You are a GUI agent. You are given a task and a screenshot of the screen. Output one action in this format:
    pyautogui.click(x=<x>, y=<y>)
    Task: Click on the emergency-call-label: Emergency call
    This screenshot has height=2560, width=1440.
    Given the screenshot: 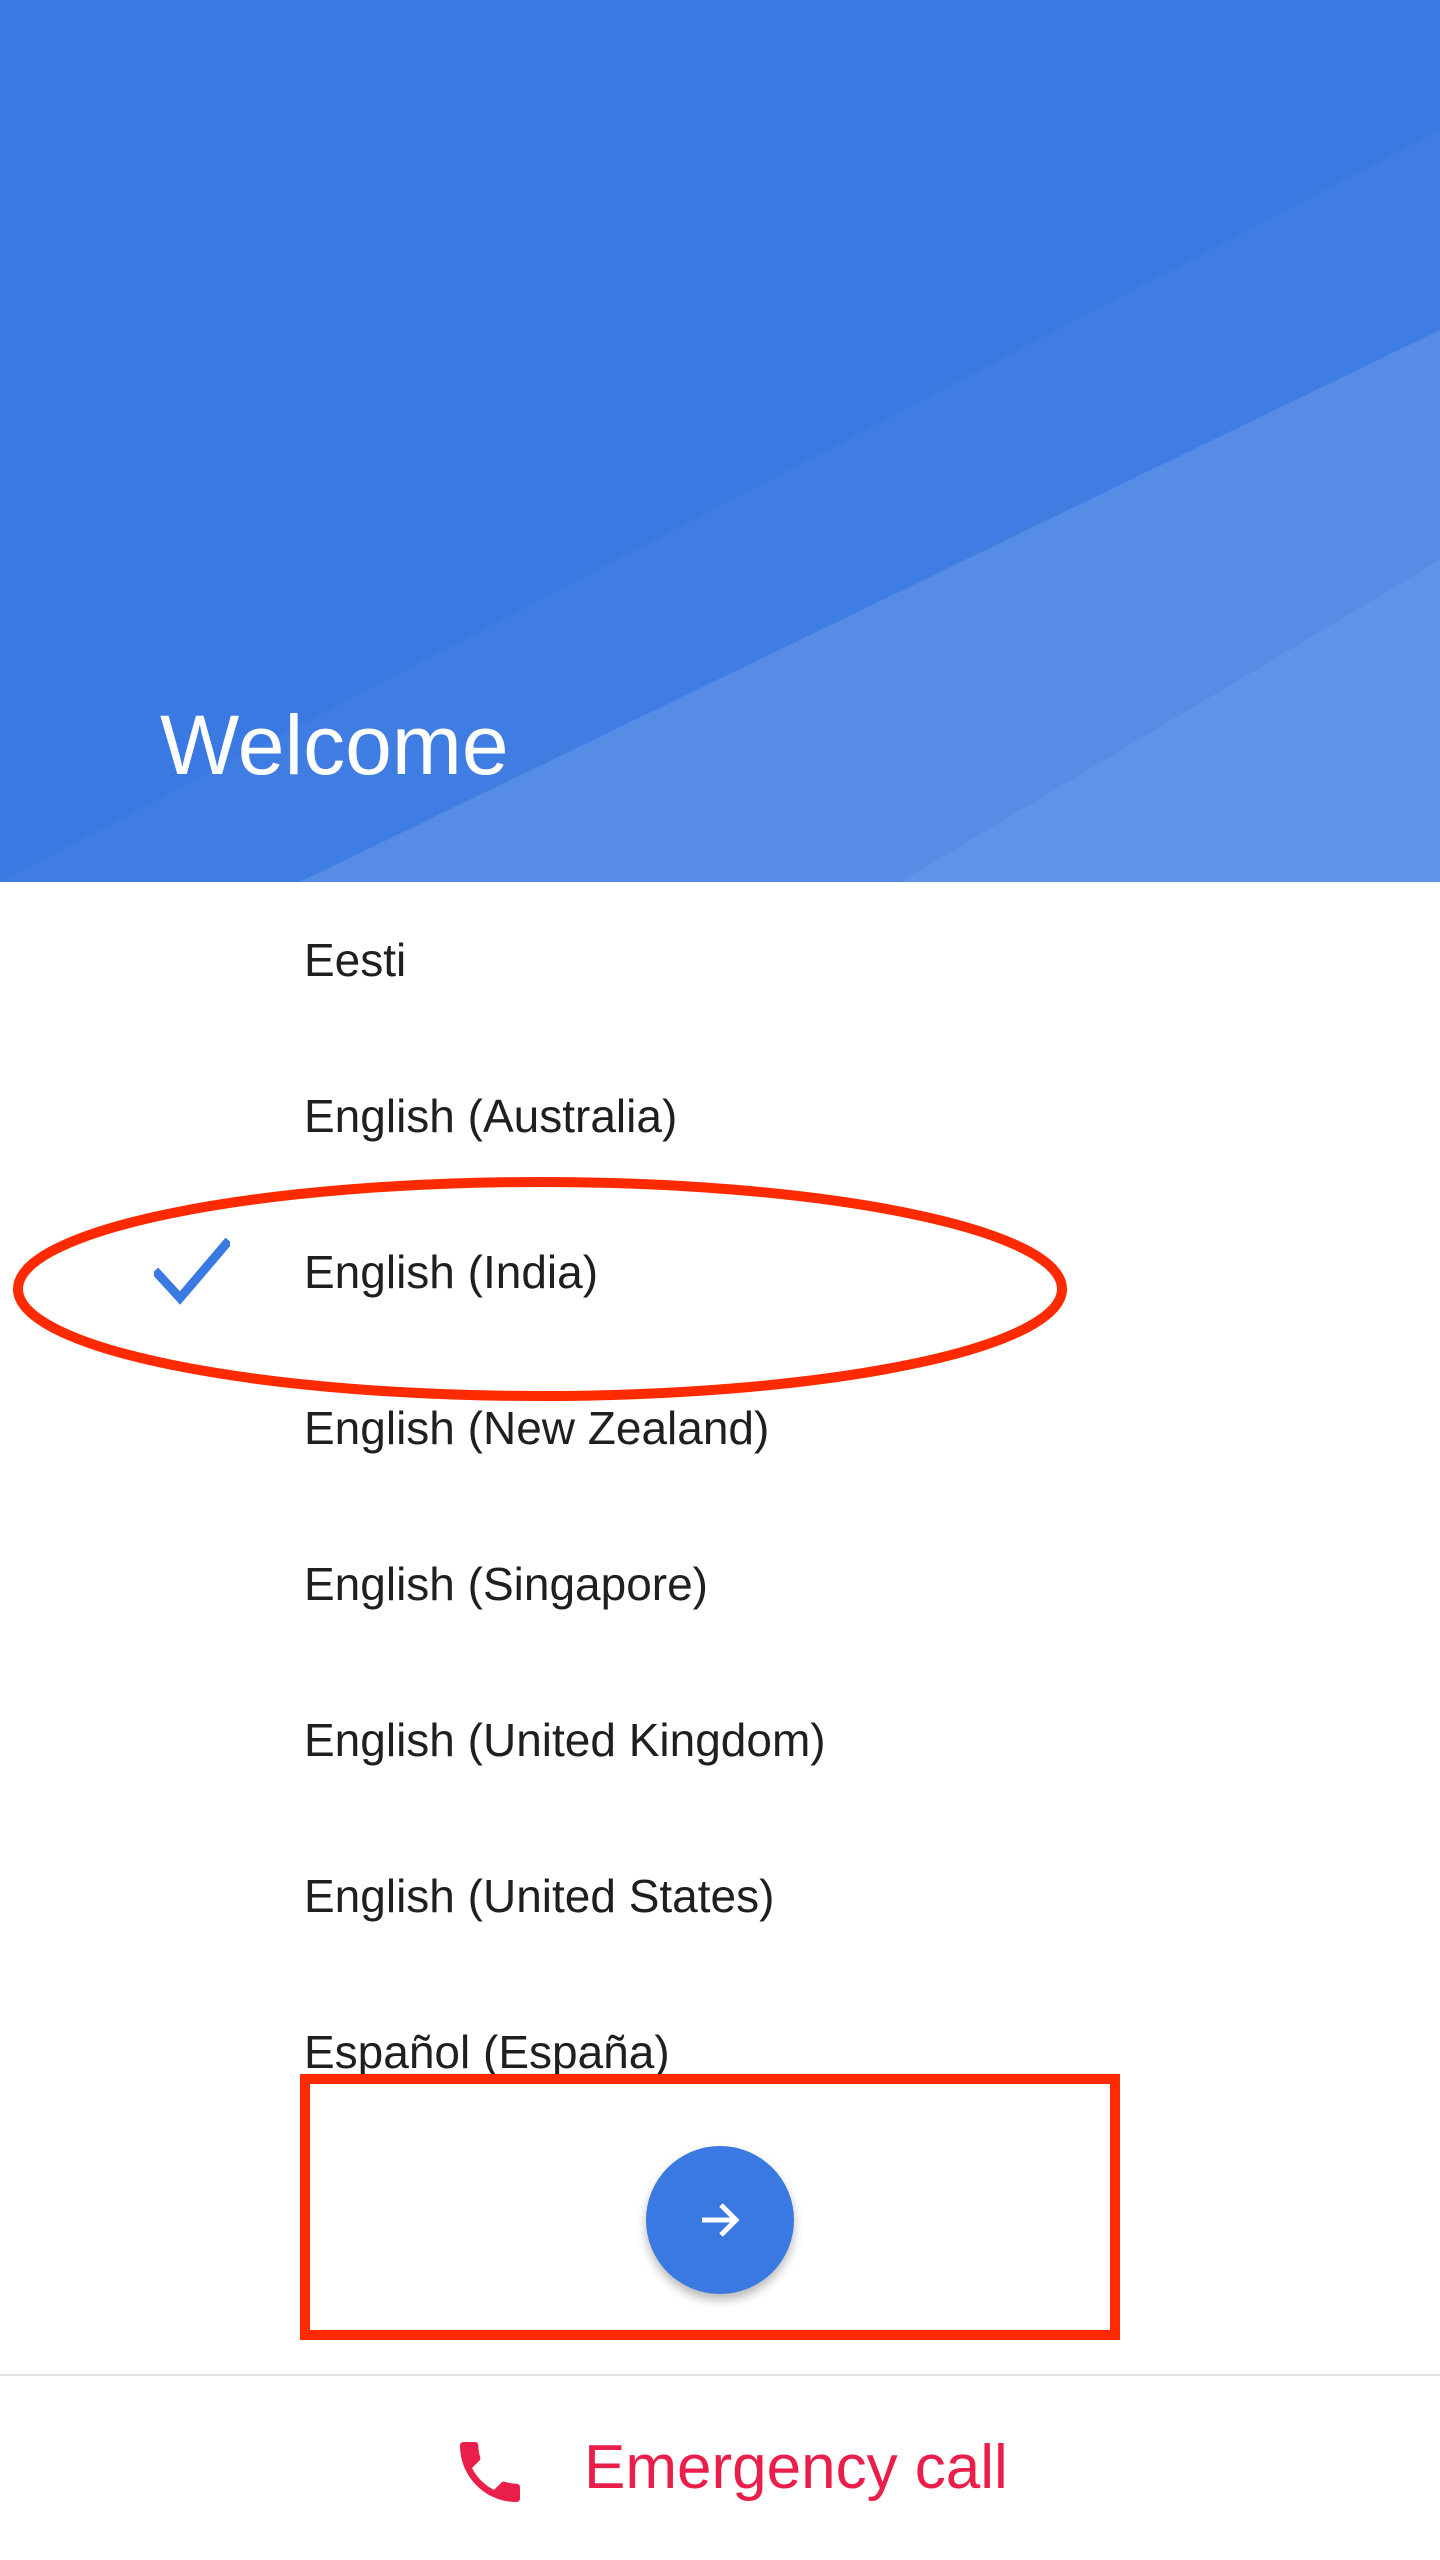 What is the action you would take?
    pyautogui.click(x=796, y=2467)
    